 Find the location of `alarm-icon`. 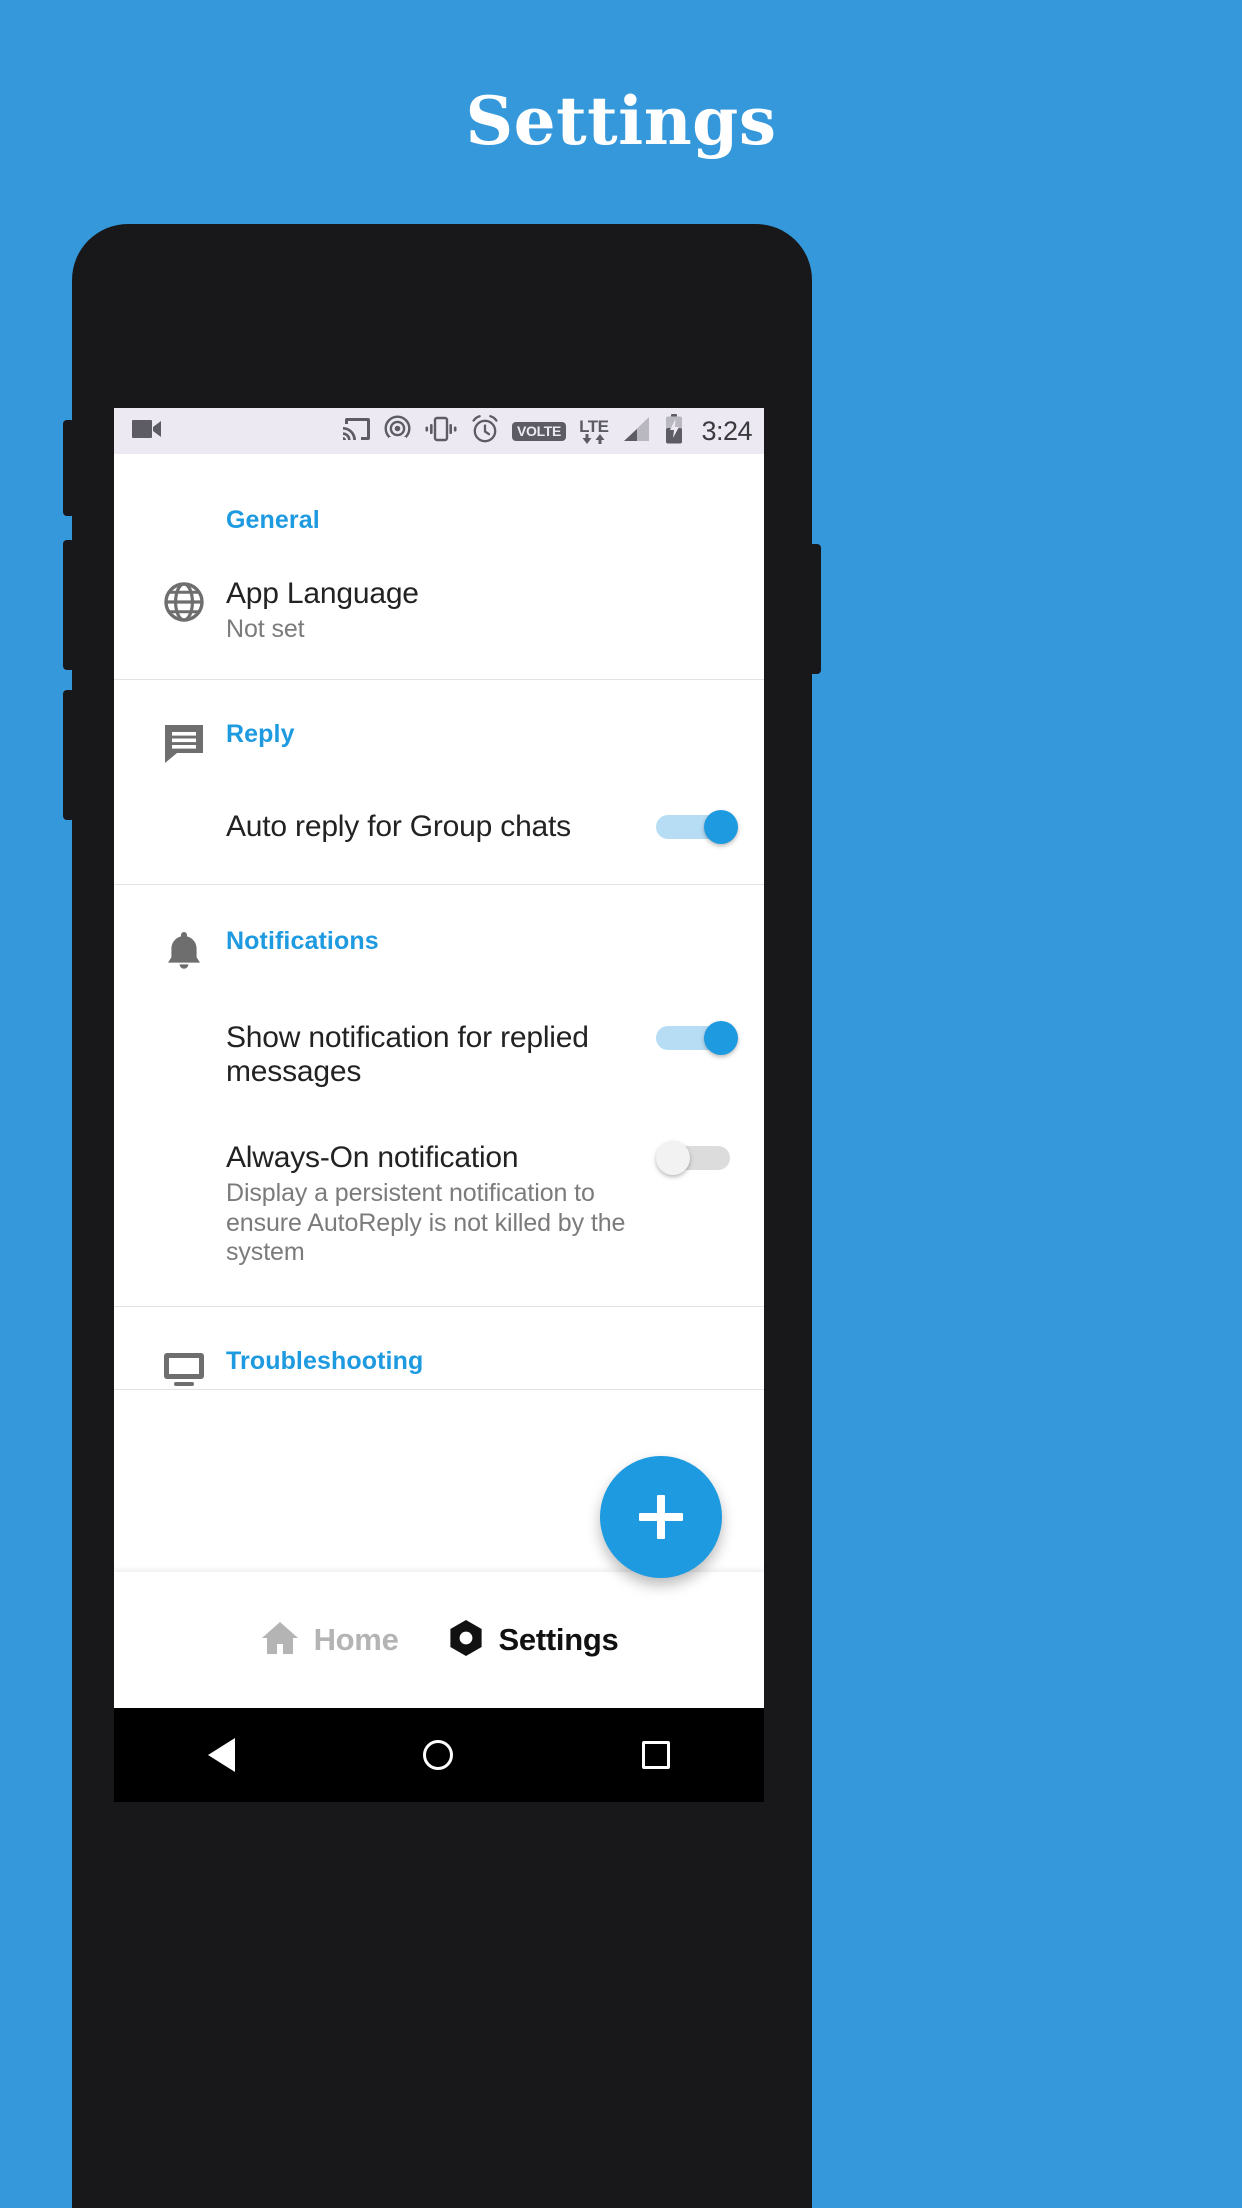

alarm-icon is located at coordinates (485, 431).